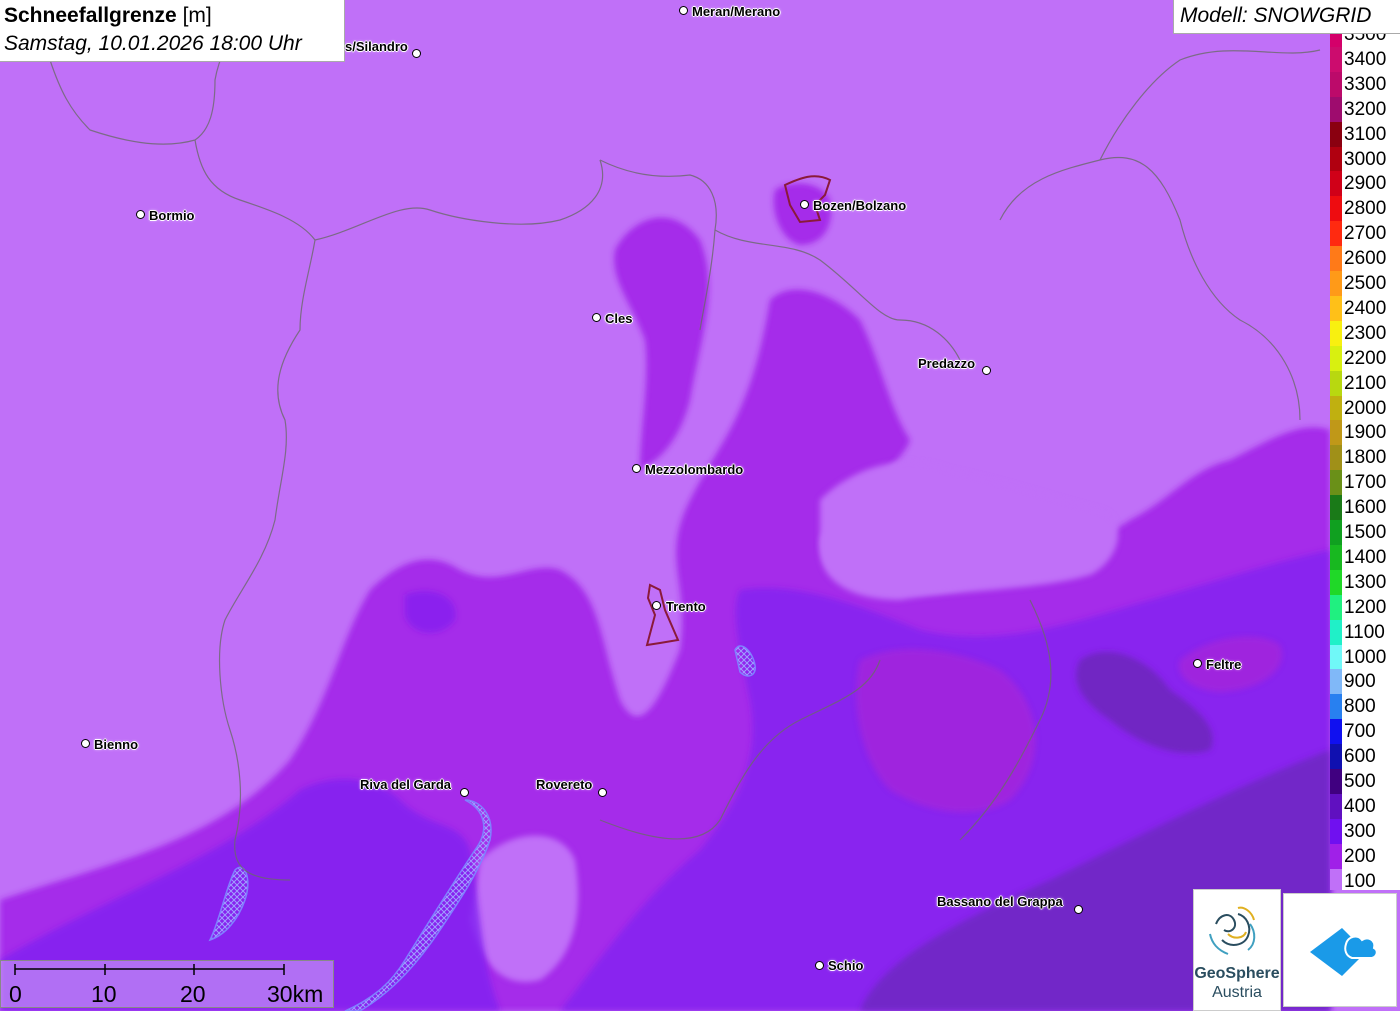 The height and width of the screenshot is (1011, 1400). What do you see at coordinates (1344, 952) in the screenshot?
I see `mountain-cloud-icon` at bounding box center [1344, 952].